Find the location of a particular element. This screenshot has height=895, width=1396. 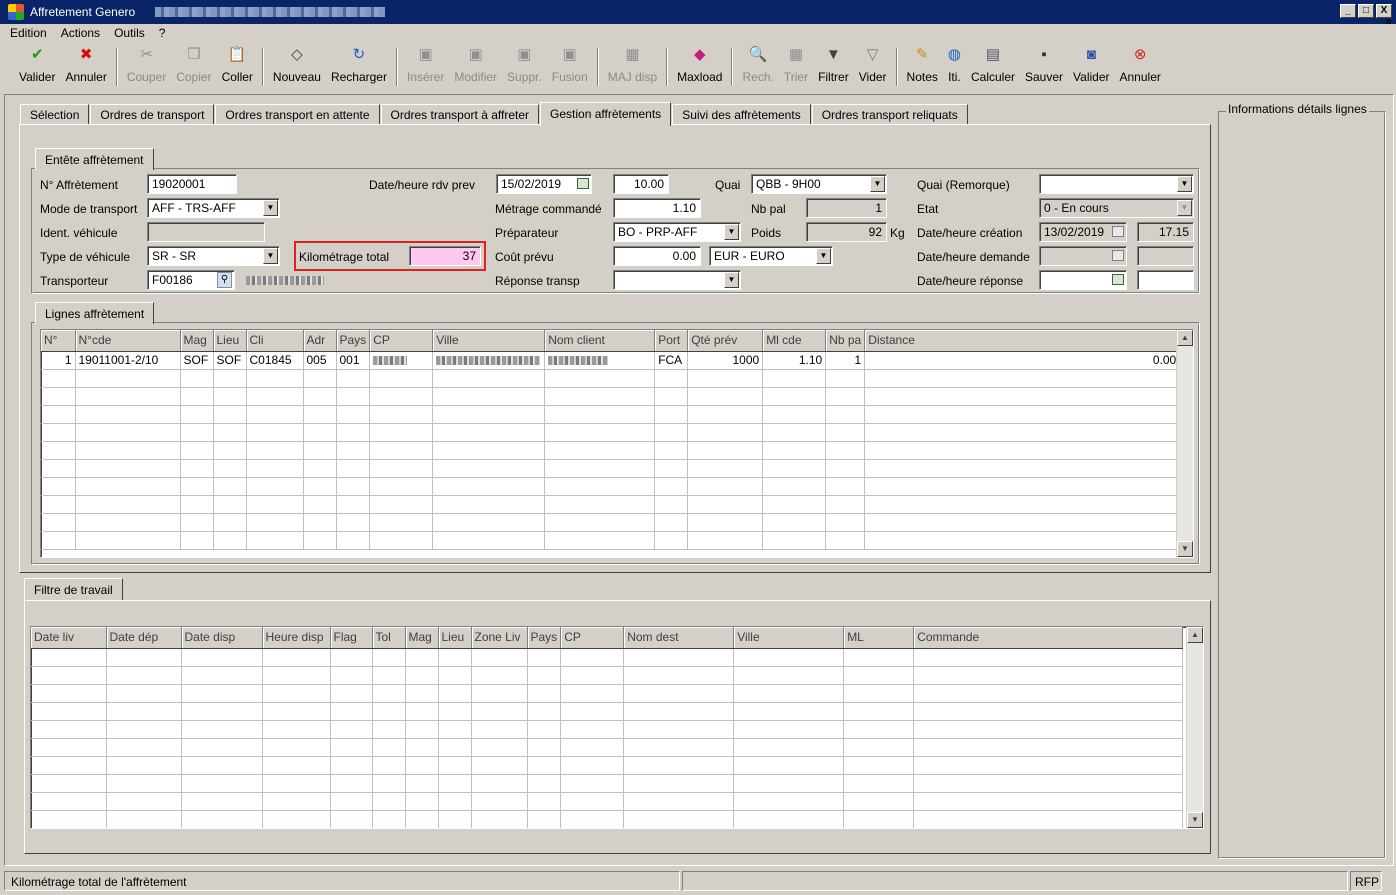

creation-time-field: 17.15 is located at coordinates (1165, 232).